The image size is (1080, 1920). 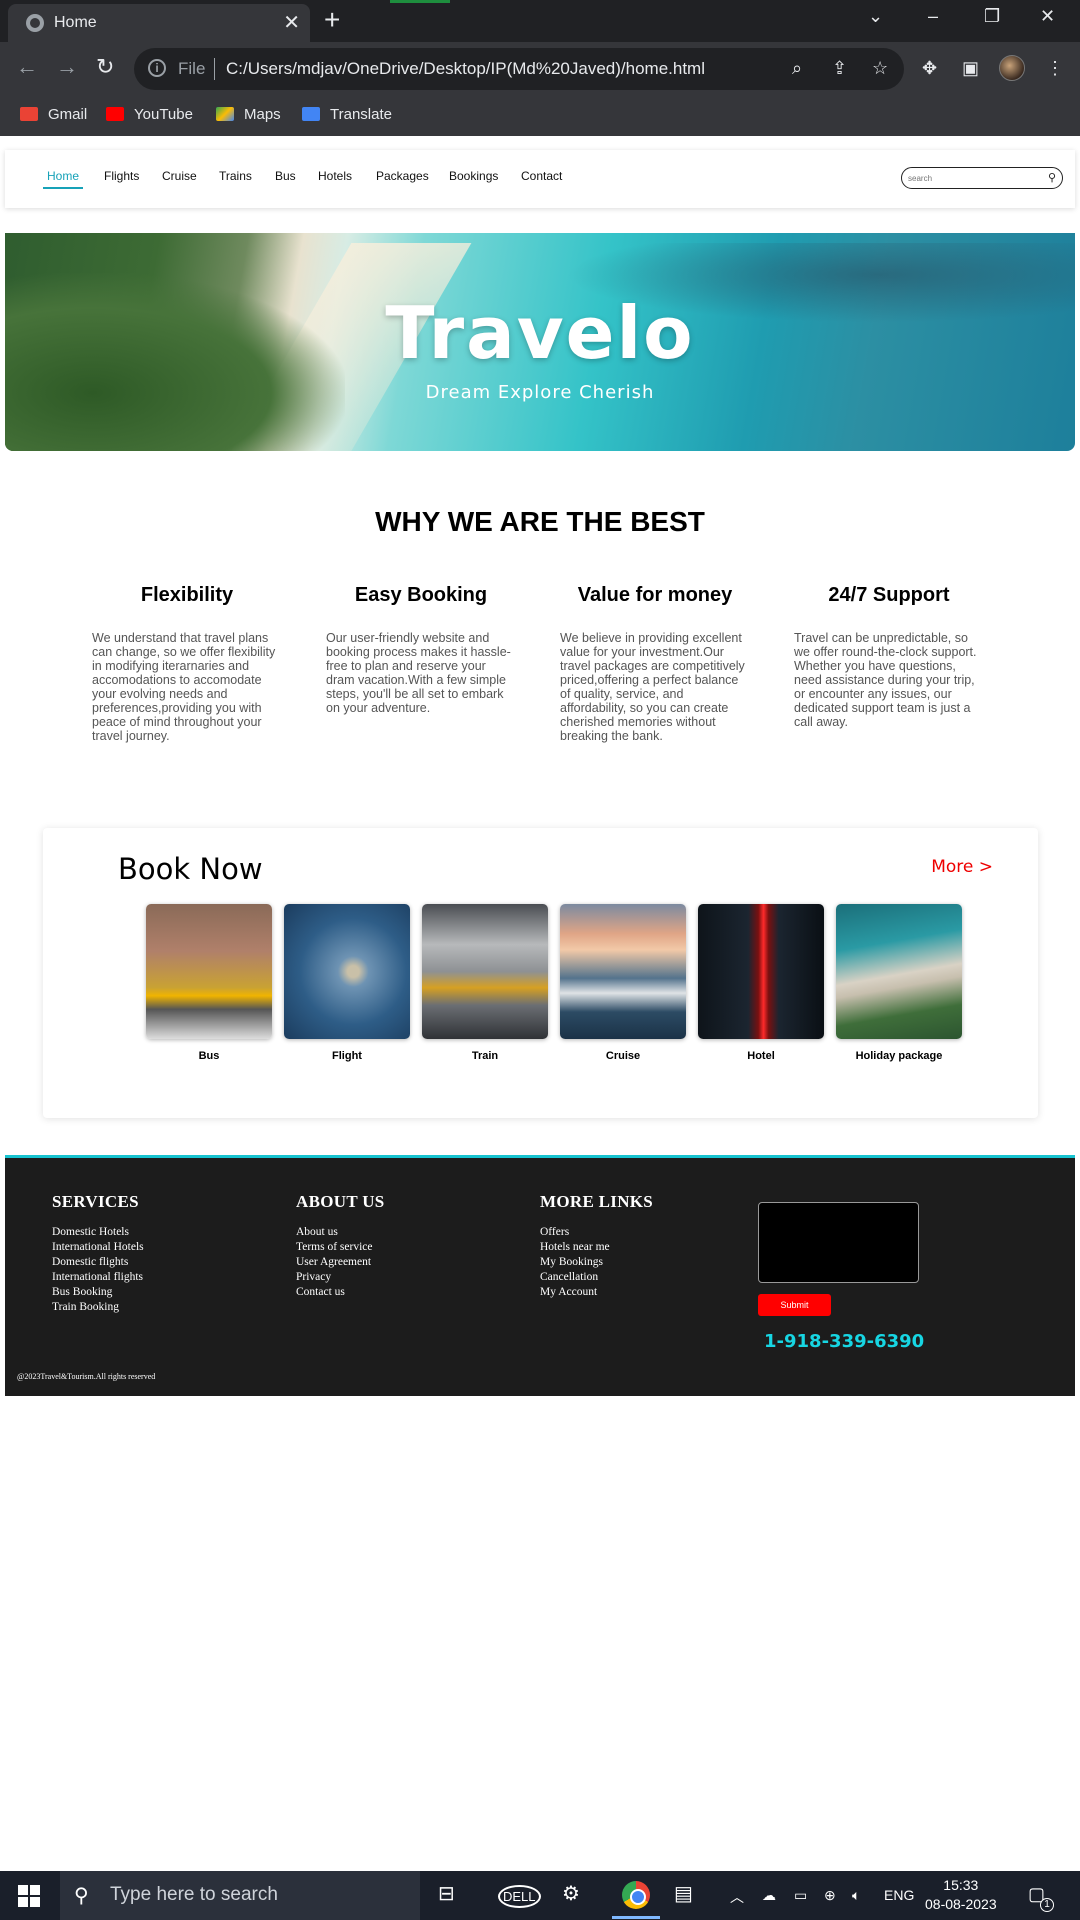 I want to click on footer-link: Terms of service, so click(x=340, y=1247).